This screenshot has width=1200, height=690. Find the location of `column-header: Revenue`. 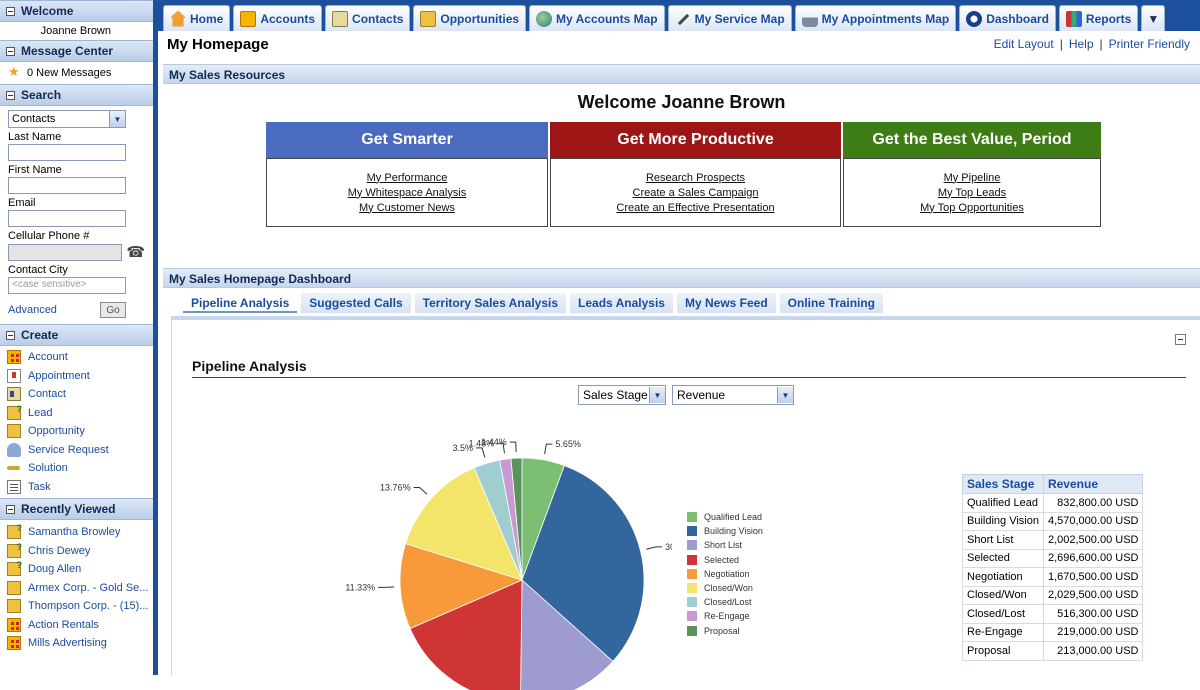

column-header: Revenue is located at coordinates (1093, 484).